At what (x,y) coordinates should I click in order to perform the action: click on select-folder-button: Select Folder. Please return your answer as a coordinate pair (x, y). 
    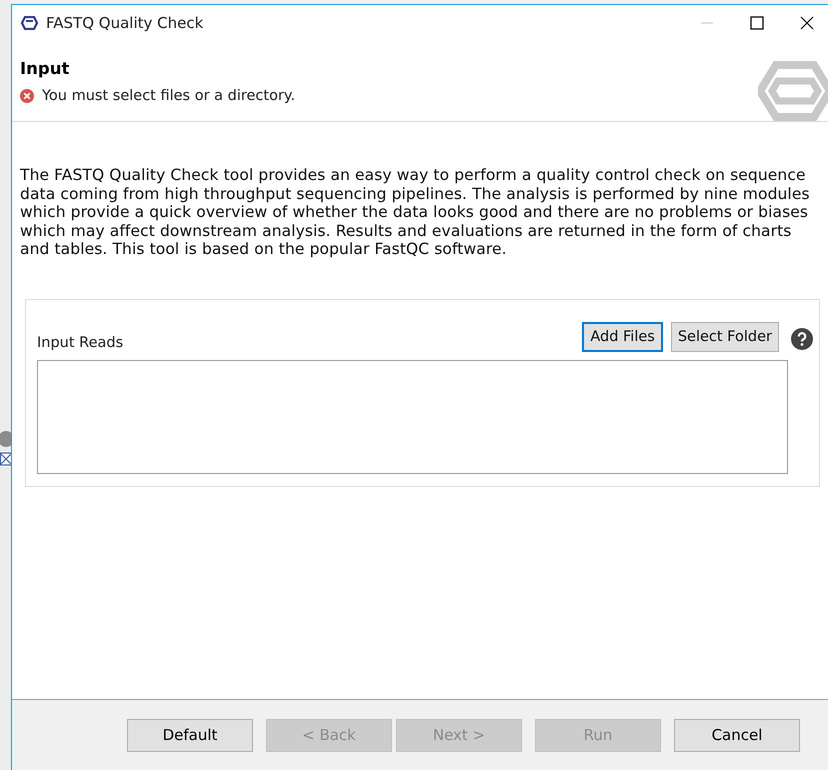
    Looking at the image, I should click on (724, 337).